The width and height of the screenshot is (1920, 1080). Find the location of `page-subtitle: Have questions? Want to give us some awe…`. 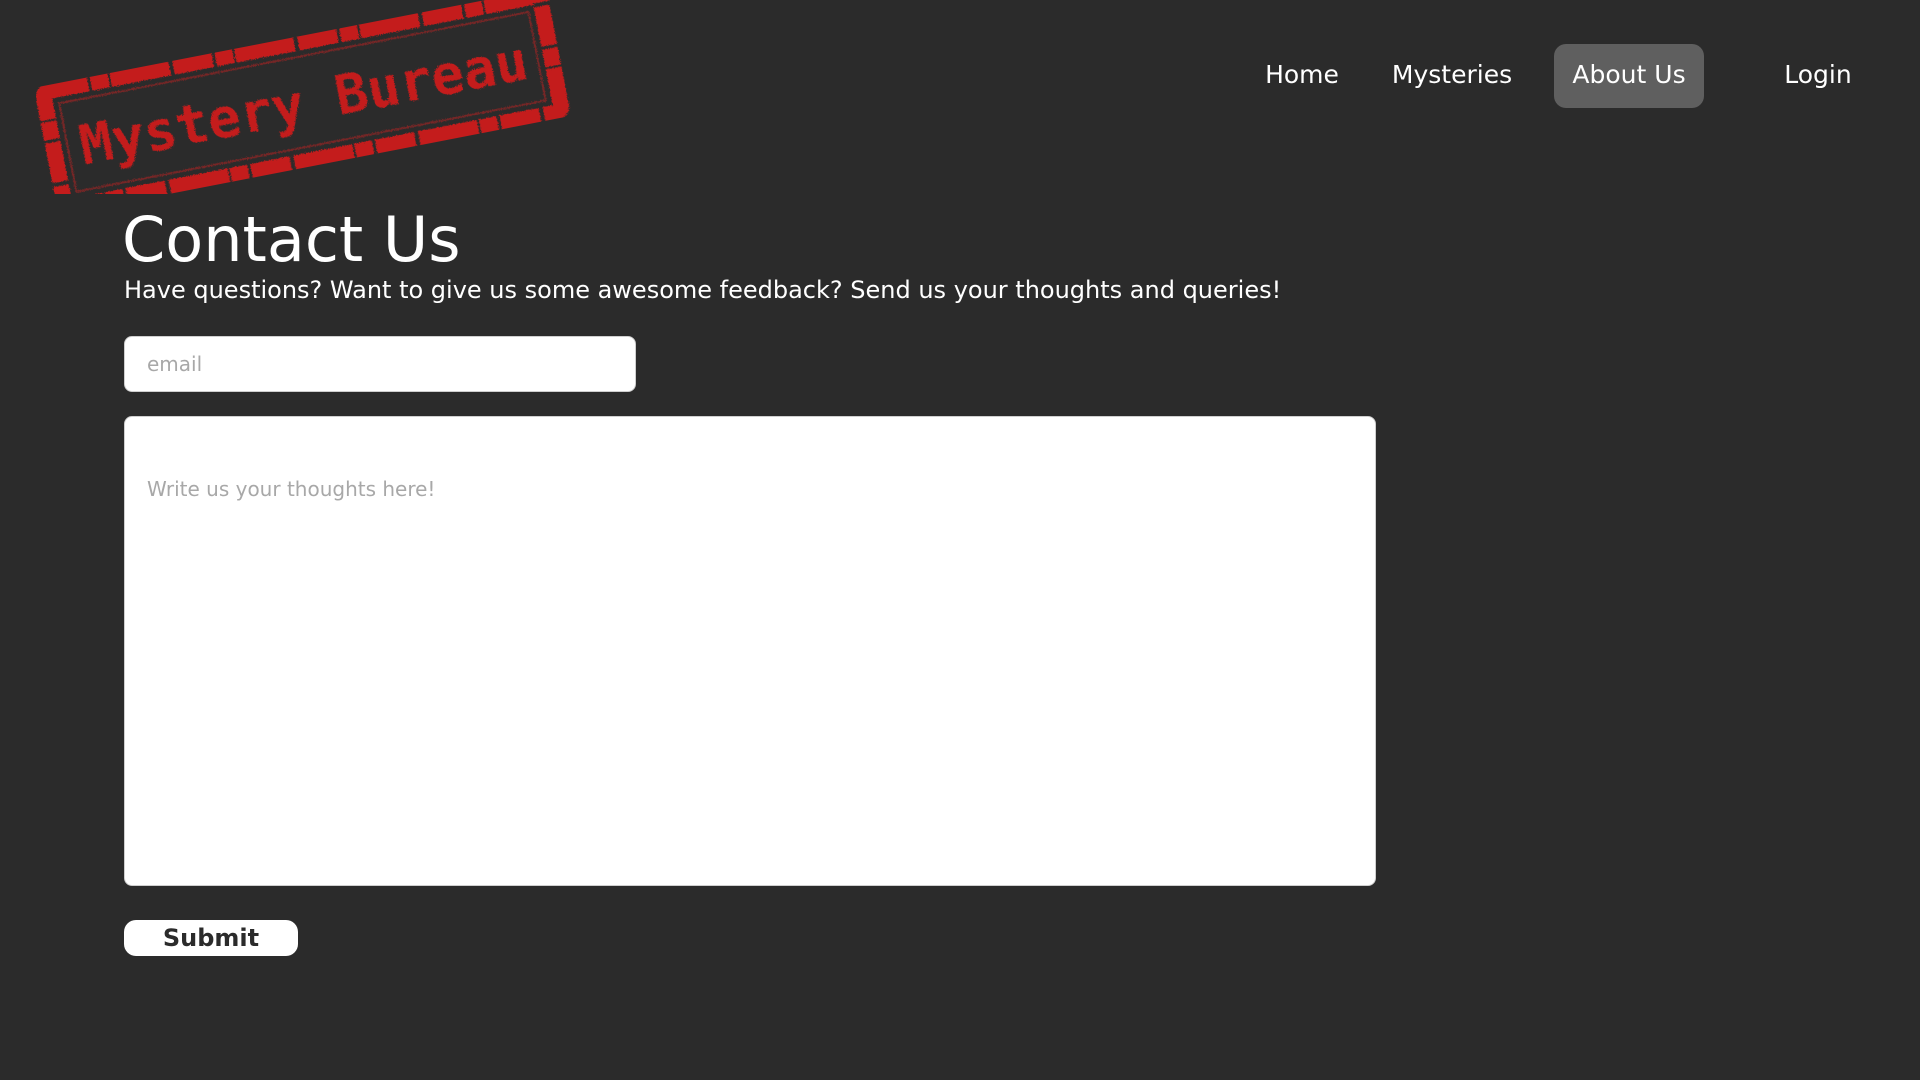

page-subtitle: Have questions? Want to give us some awe… is located at coordinates (703, 290).